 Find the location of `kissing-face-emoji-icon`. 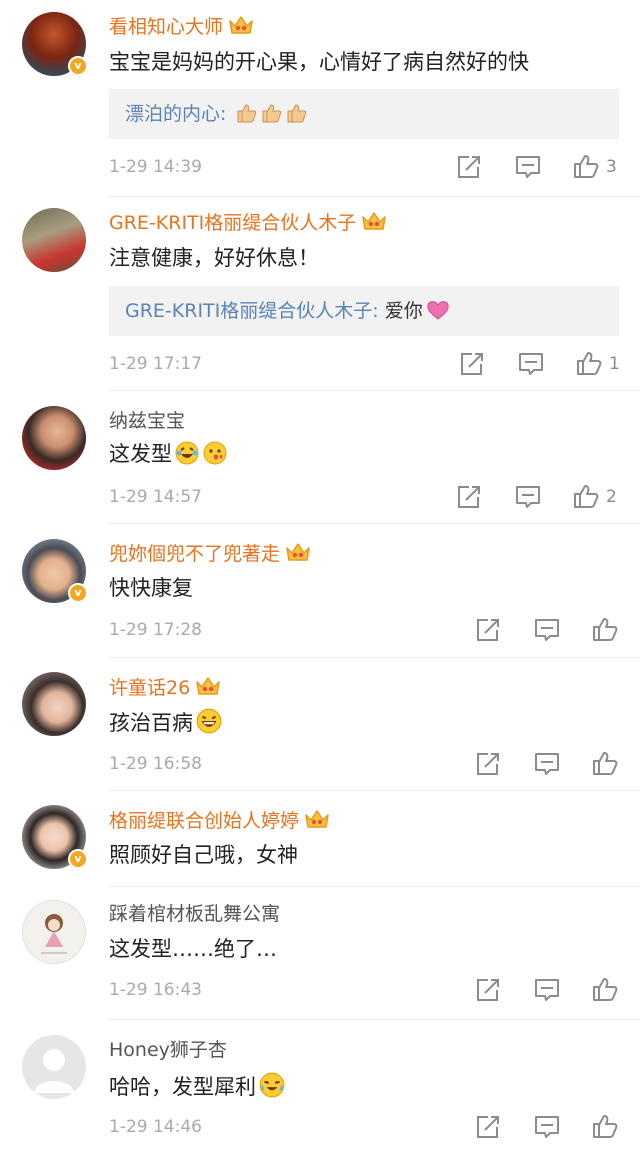

kissing-face-emoji-icon is located at coordinates (215, 453).